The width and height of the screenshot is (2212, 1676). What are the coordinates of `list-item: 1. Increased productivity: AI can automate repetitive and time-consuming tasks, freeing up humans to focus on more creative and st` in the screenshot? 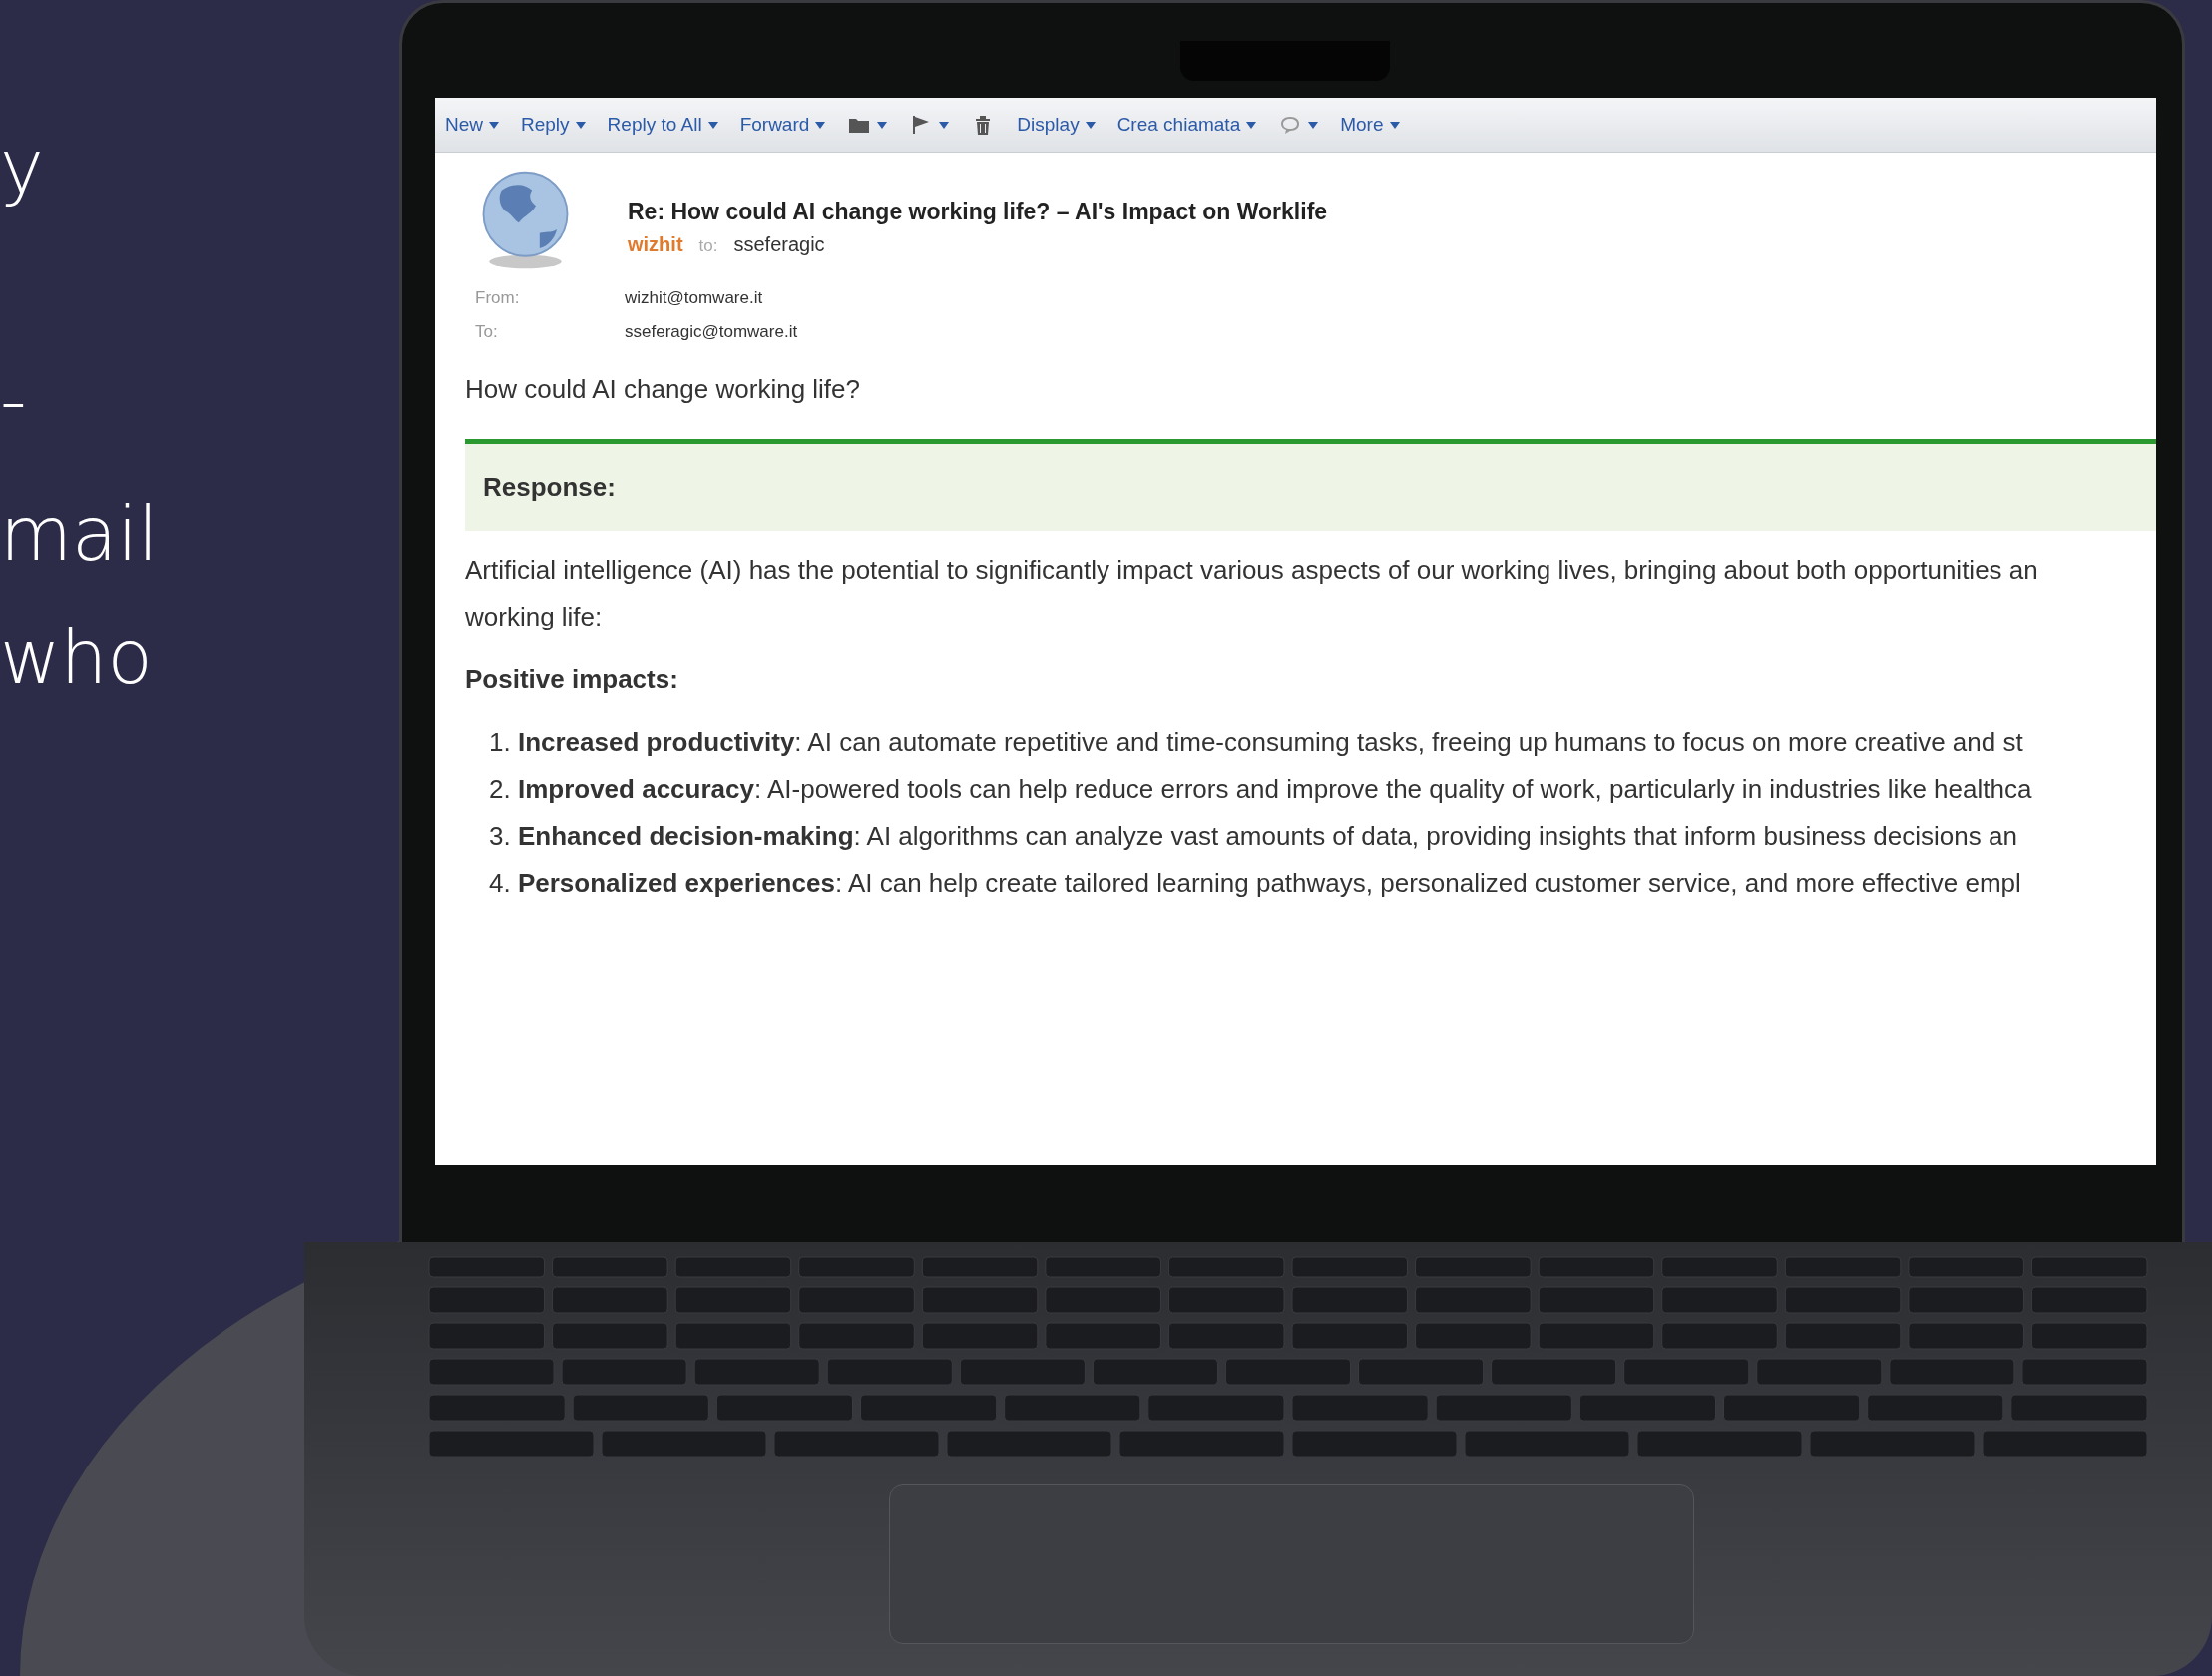 It's located at (1256, 742).